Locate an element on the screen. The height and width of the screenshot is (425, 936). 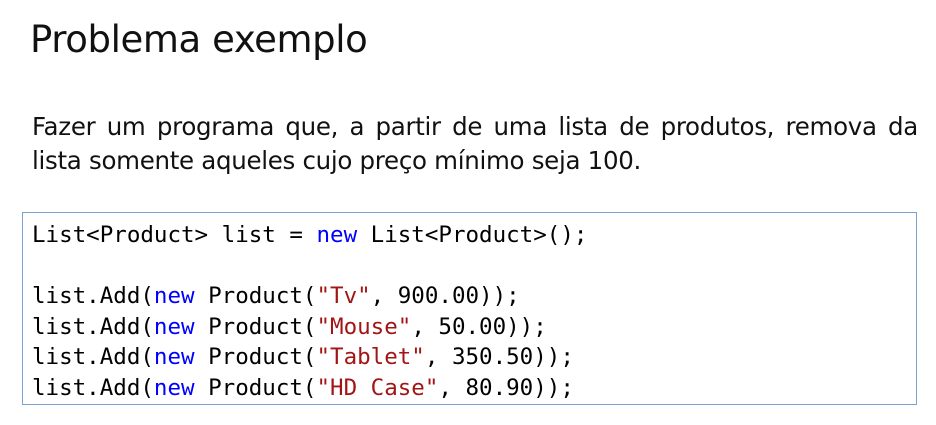
code-text: List<Product>(); is located at coordinates (472, 235).